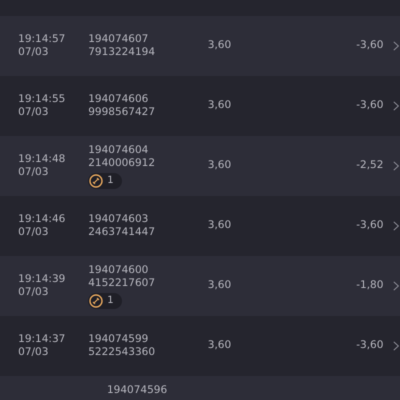 Image resolution: width=400 pixels, height=400 pixels. What do you see at coordinates (119, 270) in the screenshot?
I see `bet-id: 194074600` at bounding box center [119, 270].